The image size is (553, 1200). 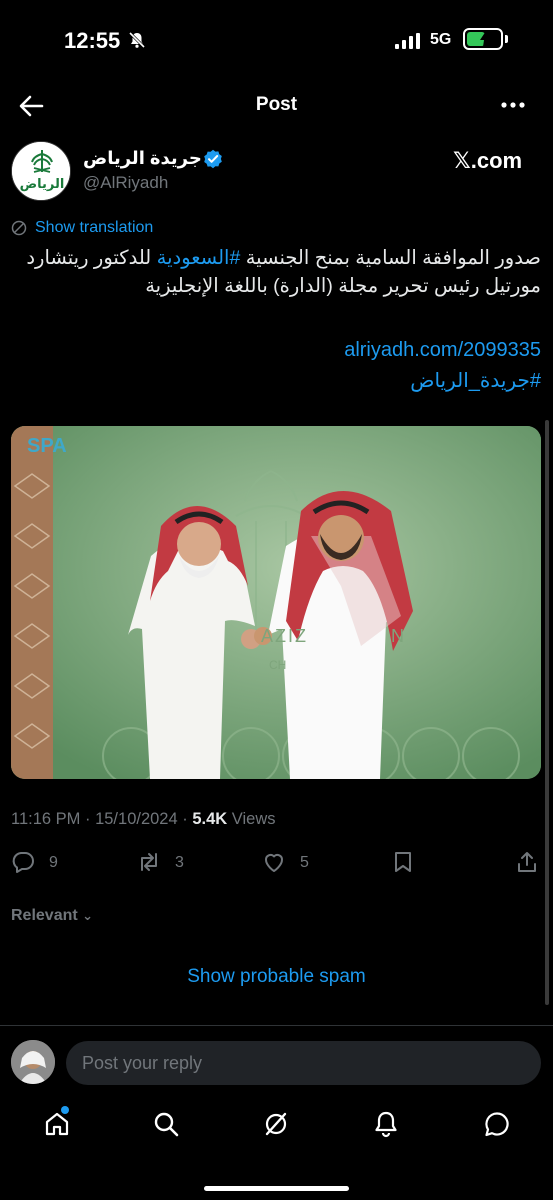 What do you see at coordinates (475, 380) in the screenshot?
I see `hashtag-riyadh: #جريدة_الرياض` at bounding box center [475, 380].